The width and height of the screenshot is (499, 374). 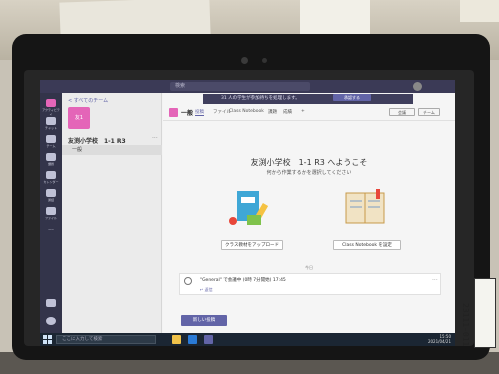 What do you see at coordinates (50, 200) in the screenshot?
I see `rail-label: 通話` at bounding box center [50, 200].